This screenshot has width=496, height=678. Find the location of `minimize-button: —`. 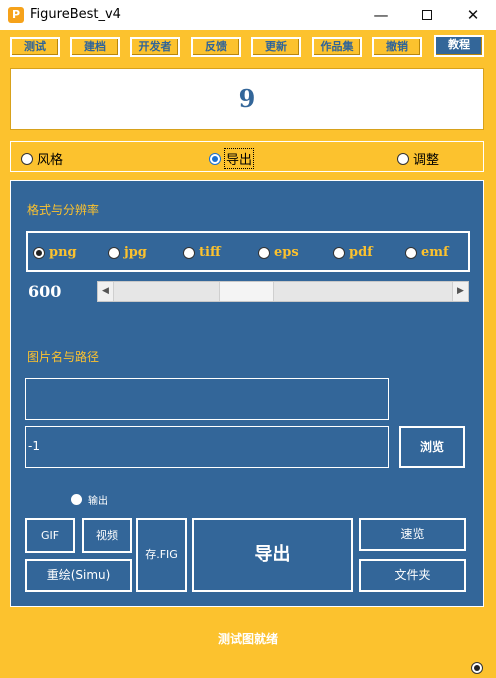

minimize-button: — is located at coordinates (381, 15).